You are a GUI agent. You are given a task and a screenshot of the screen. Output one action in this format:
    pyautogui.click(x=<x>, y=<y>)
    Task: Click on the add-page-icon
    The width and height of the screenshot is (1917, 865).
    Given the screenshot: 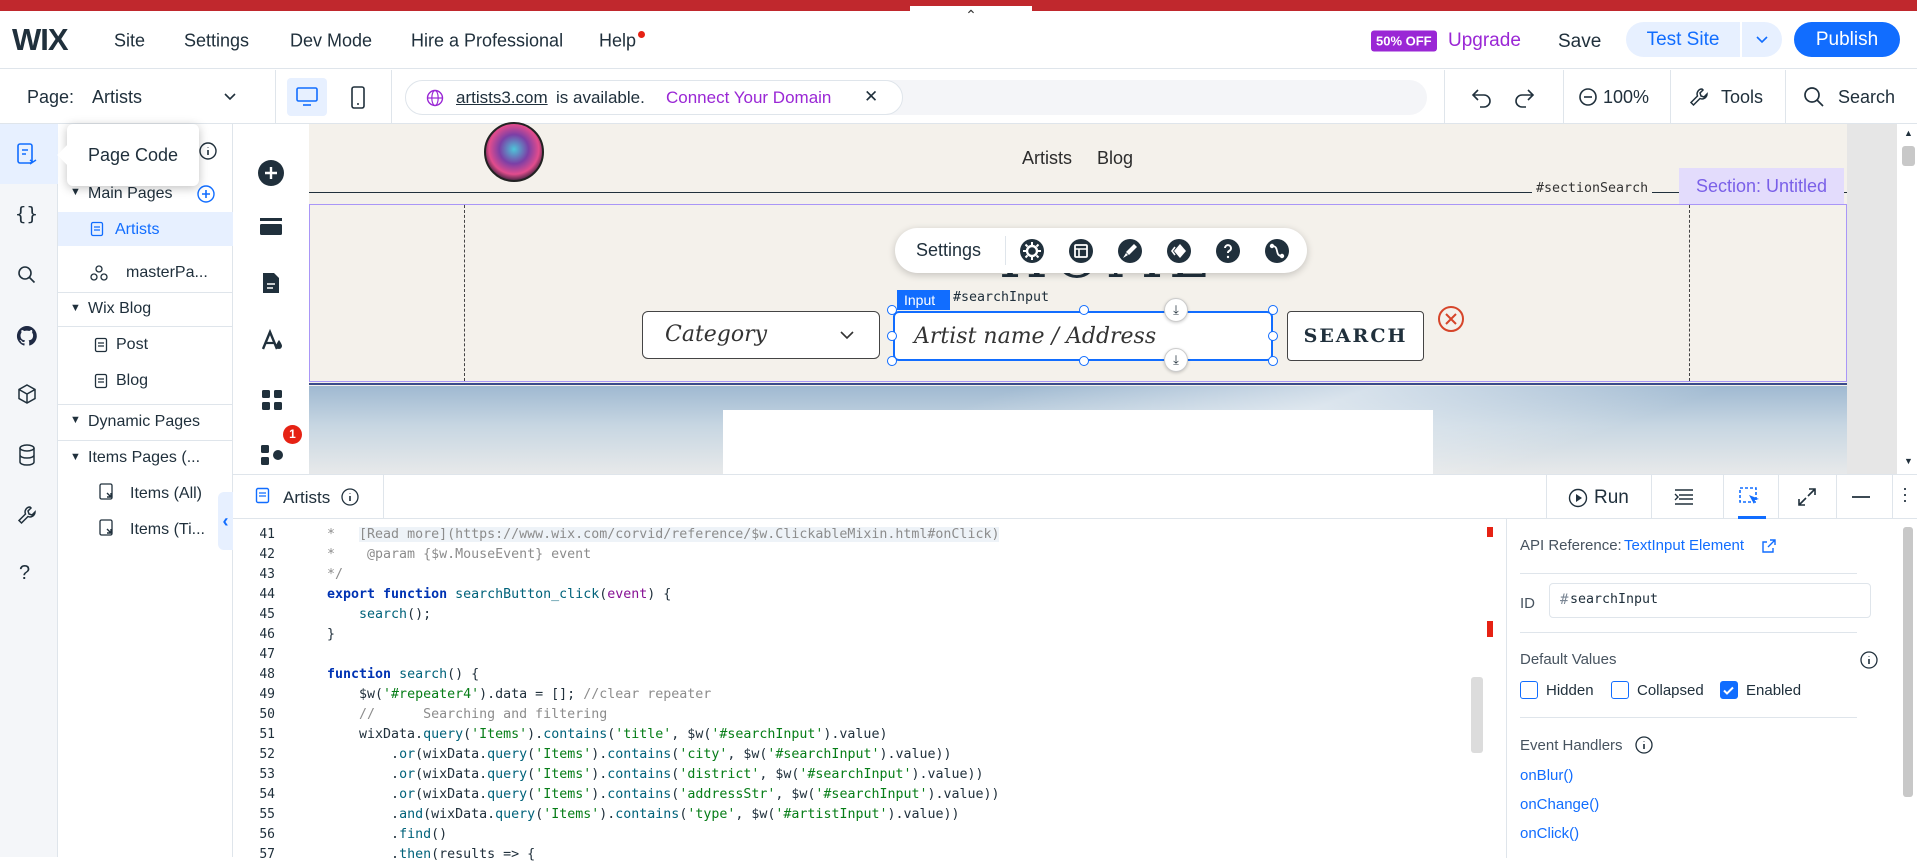 What is the action you would take?
    pyautogui.click(x=206, y=194)
    